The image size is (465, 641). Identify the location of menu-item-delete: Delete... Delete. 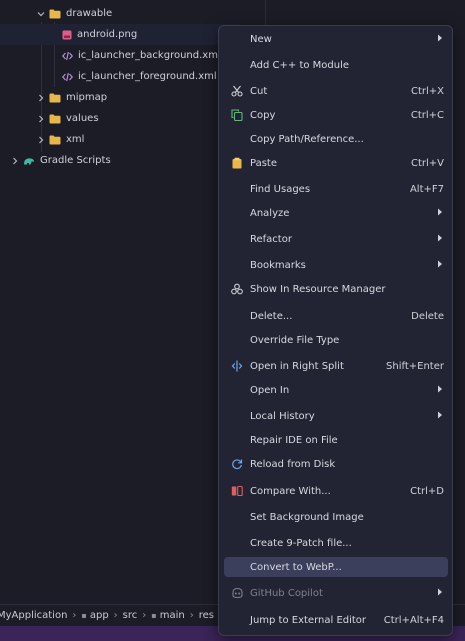
(336, 316).